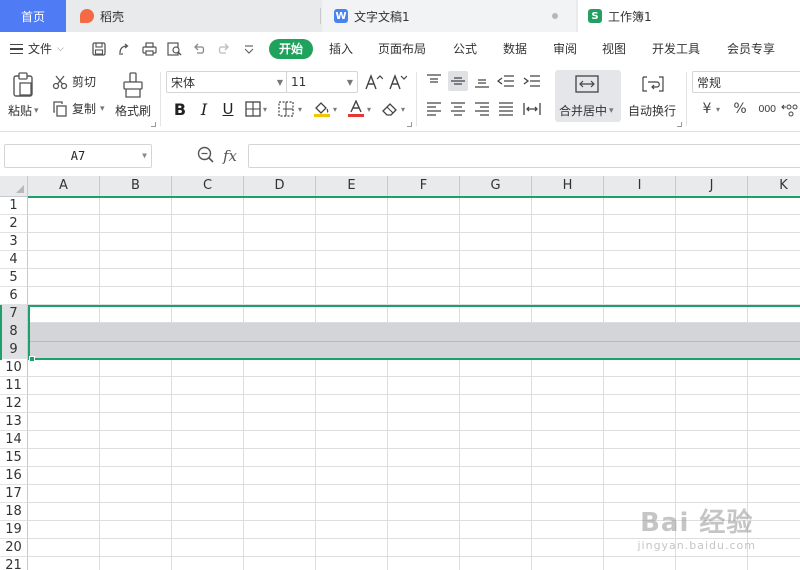  Describe the element at coordinates (78, 108) in the screenshot. I see `copy-button: 复制 ▾` at that location.